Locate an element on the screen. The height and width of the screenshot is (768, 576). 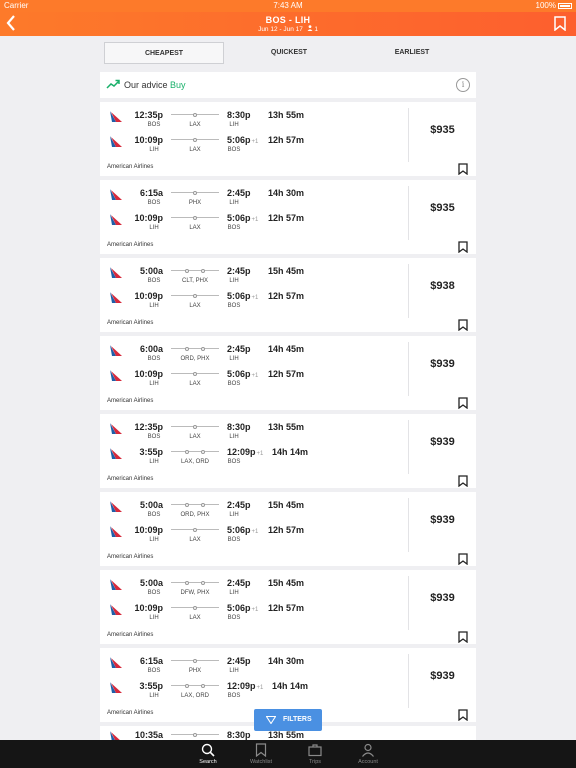
departure-time: 12:35p is located at coordinates (148, 427).